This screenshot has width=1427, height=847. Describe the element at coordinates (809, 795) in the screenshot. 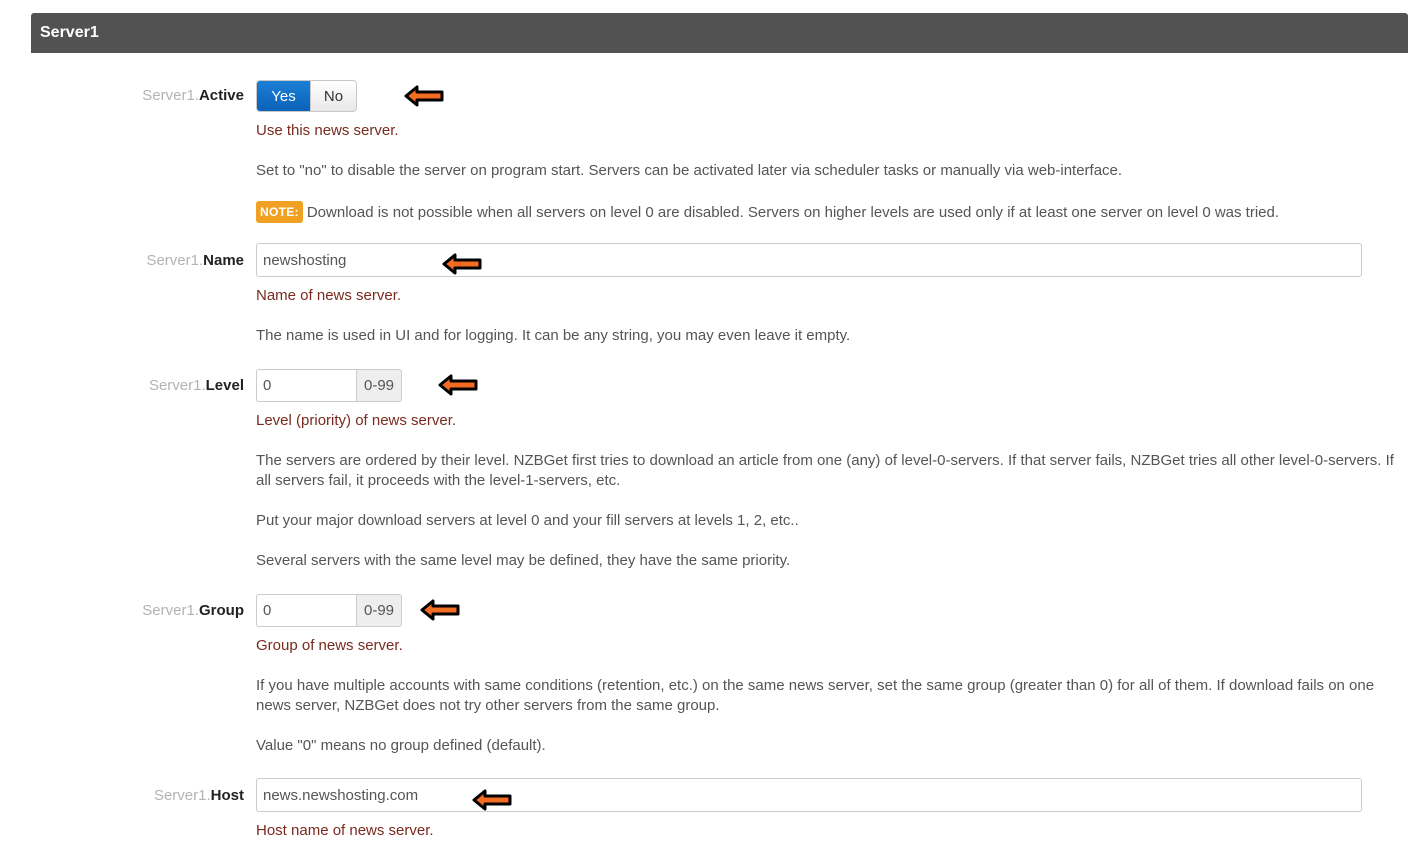

I see `host-input: news.newshosting.com` at that location.